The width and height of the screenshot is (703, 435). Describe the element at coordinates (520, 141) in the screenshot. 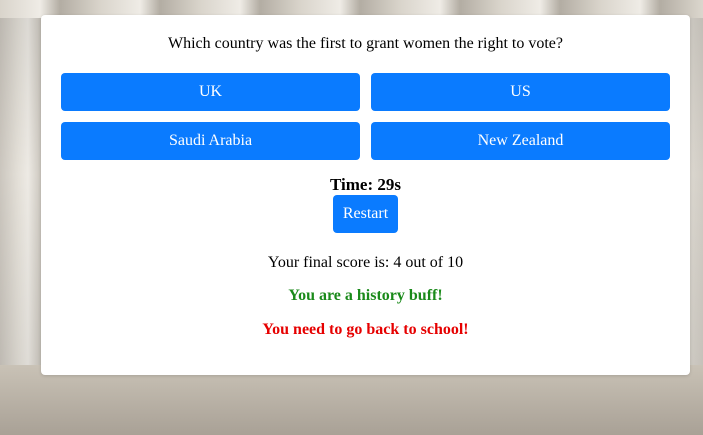

I see `answer-button-new-zealand: New Zealand` at that location.